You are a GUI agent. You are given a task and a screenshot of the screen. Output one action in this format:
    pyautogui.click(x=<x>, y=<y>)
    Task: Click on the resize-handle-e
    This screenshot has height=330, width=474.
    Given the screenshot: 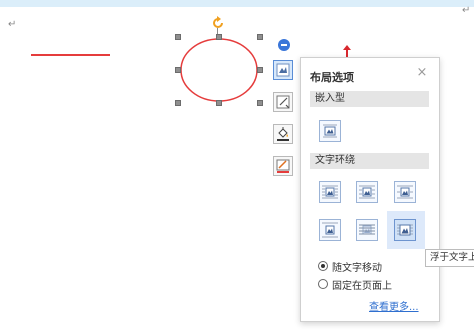 What is the action you would take?
    pyautogui.click(x=260, y=70)
    